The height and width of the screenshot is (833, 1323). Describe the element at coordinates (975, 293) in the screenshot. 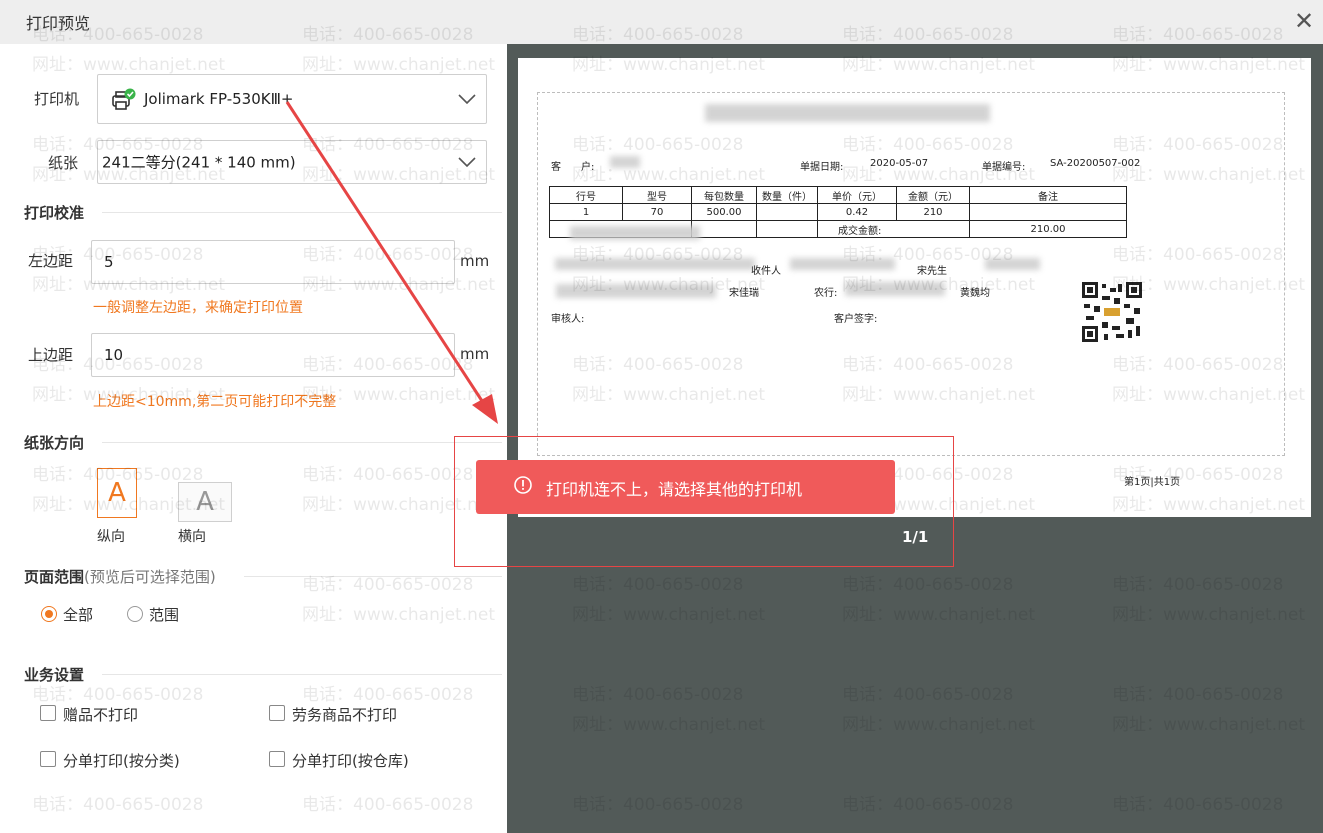

I see `name2-text: 黄魏均` at that location.